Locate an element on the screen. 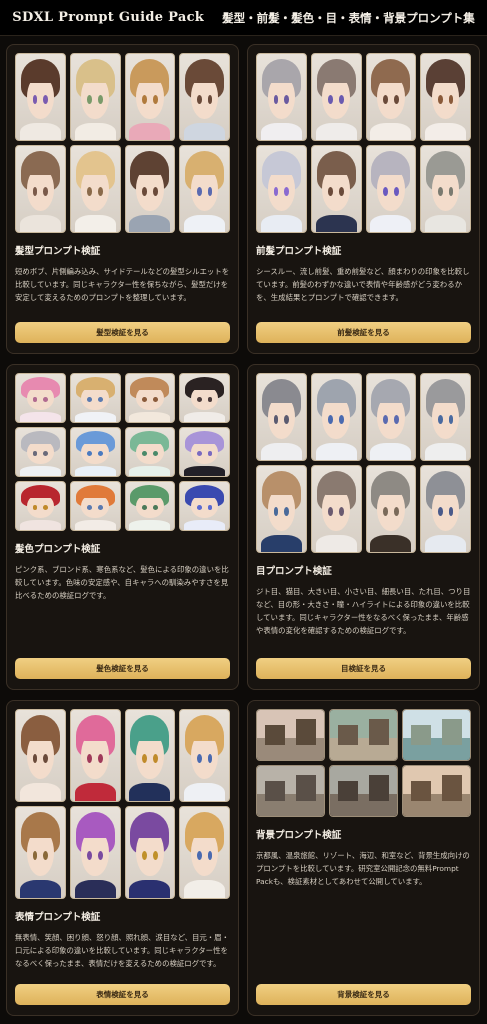 The image size is (487, 1024). eyes-button: 目検証を見る is located at coordinates (363, 668).